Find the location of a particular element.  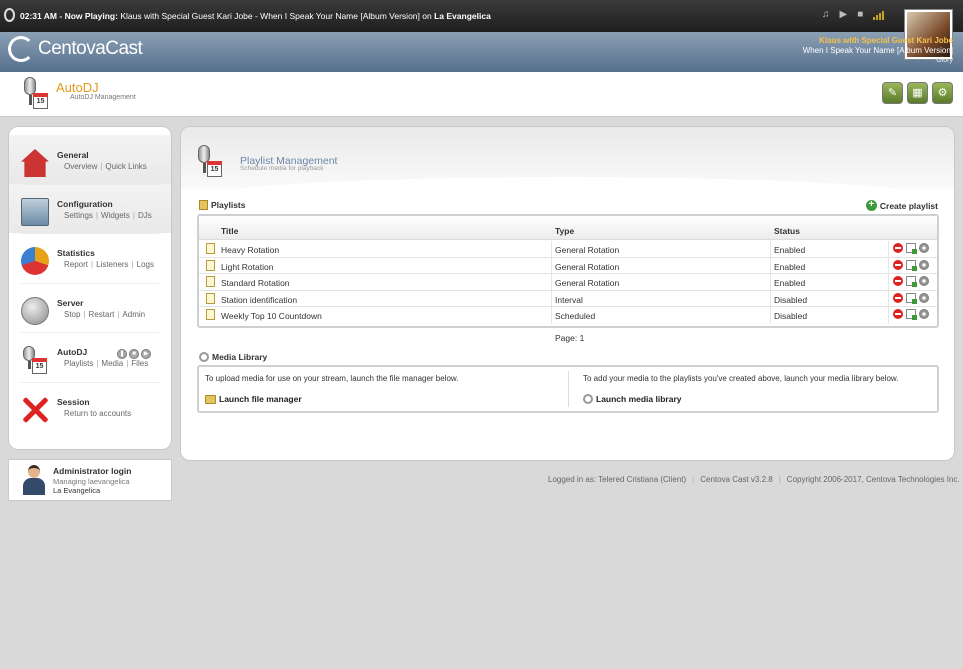

current-time: 02:31 AM is located at coordinates (39, 16).